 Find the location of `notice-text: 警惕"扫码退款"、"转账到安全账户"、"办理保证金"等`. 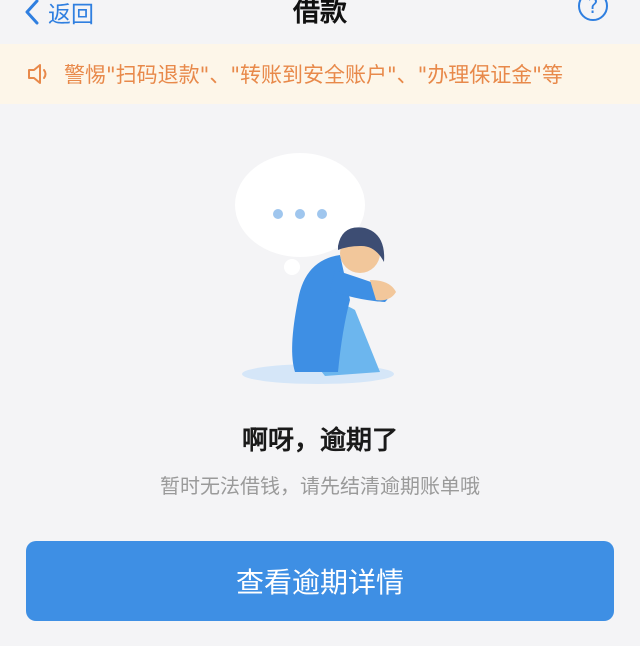

notice-text: 警惕"扫码退款"、"转账到安全账户"、"办理保证金"等 is located at coordinates (313, 75).